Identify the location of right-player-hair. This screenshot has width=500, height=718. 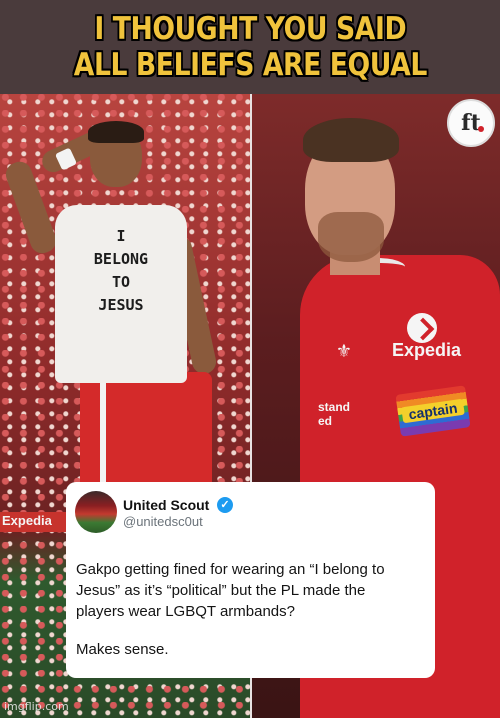
(351, 140).